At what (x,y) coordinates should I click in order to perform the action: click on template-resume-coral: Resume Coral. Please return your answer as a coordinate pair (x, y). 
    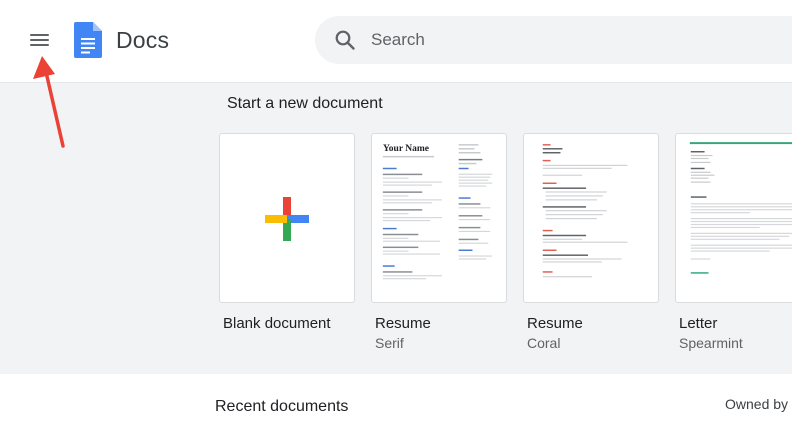
    Looking at the image, I should click on (591, 242).